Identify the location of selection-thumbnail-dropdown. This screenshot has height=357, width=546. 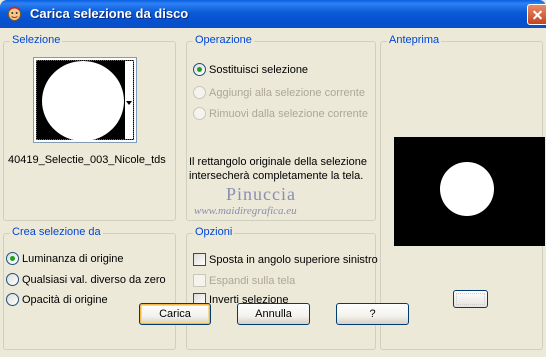
(85, 100).